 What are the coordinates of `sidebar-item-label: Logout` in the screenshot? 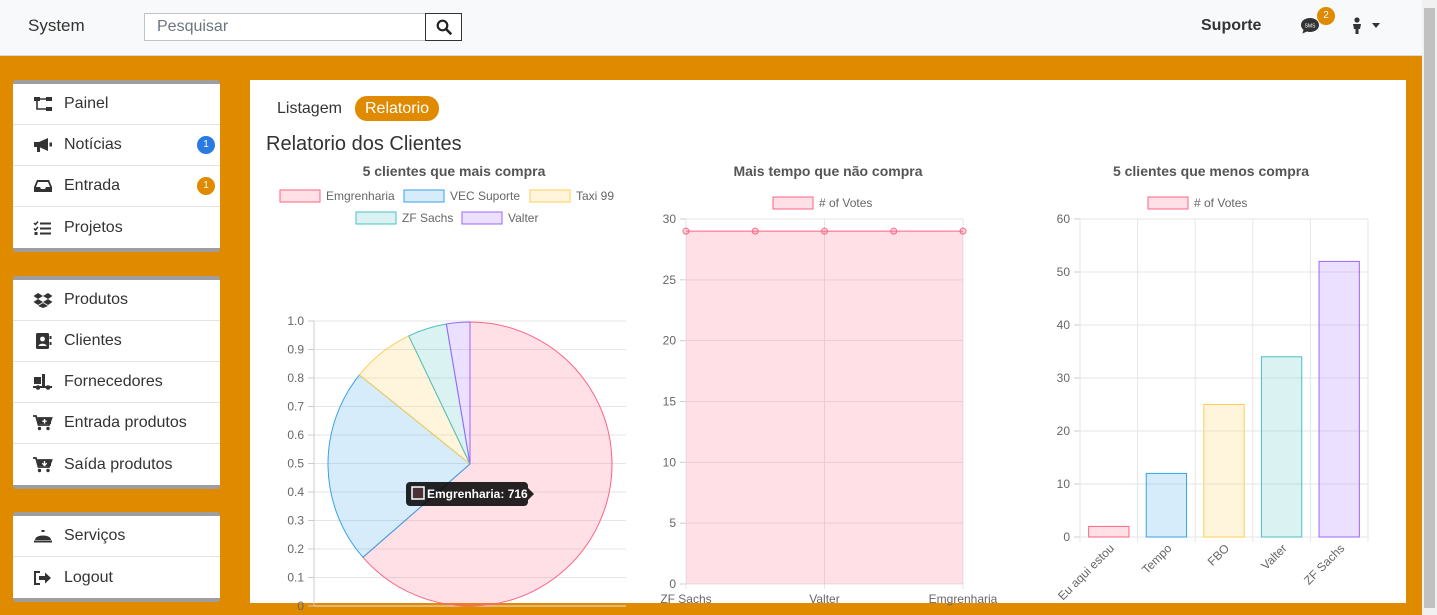 It's located at (88, 577).